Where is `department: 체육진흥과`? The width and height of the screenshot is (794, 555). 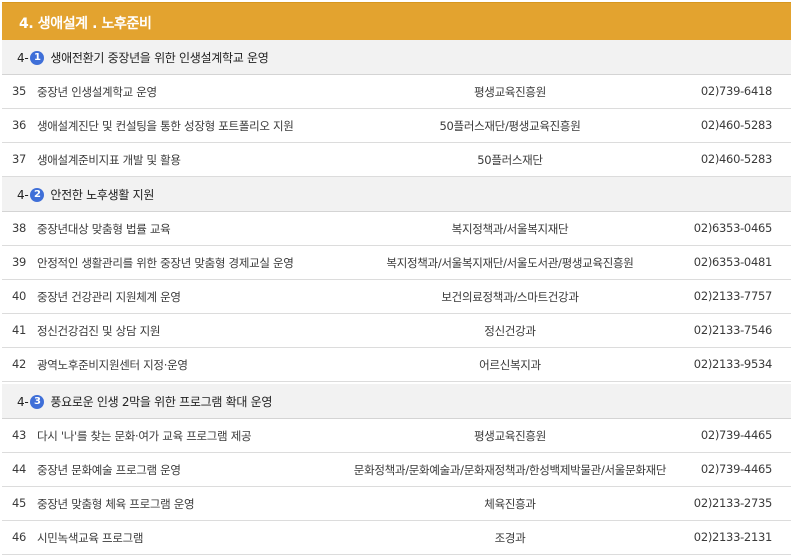 department: 체육진흥과 is located at coordinates (510, 504).